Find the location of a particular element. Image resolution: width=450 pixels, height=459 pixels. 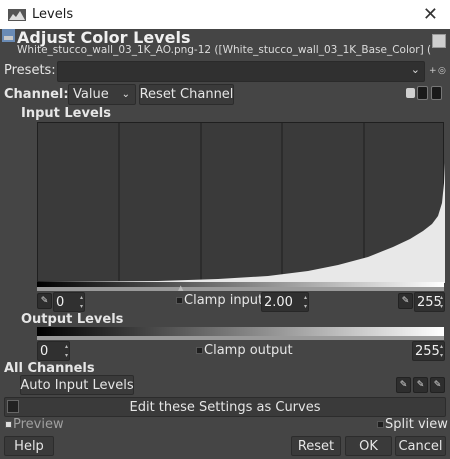

input-high-spin: 255 ▴ ▾ is located at coordinates (429, 302).